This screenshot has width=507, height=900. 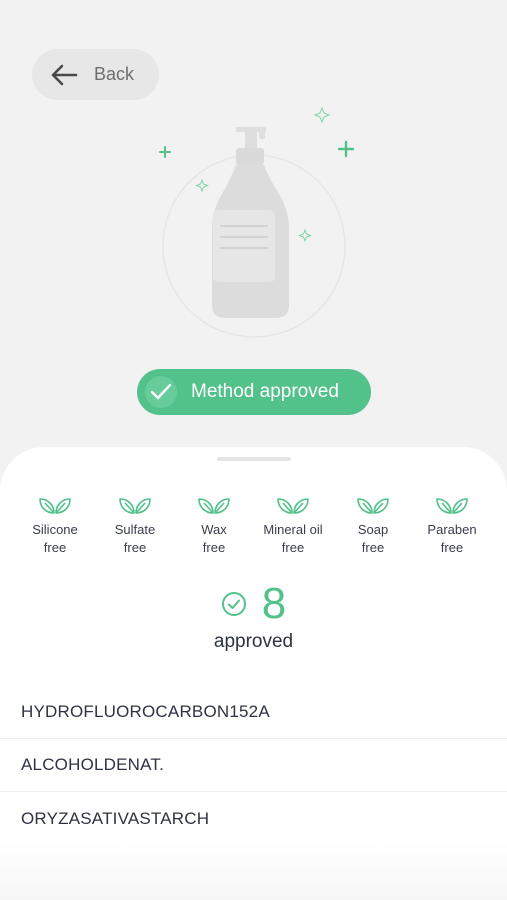 I want to click on feature-label: Sulfate free, so click(x=135, y=538).